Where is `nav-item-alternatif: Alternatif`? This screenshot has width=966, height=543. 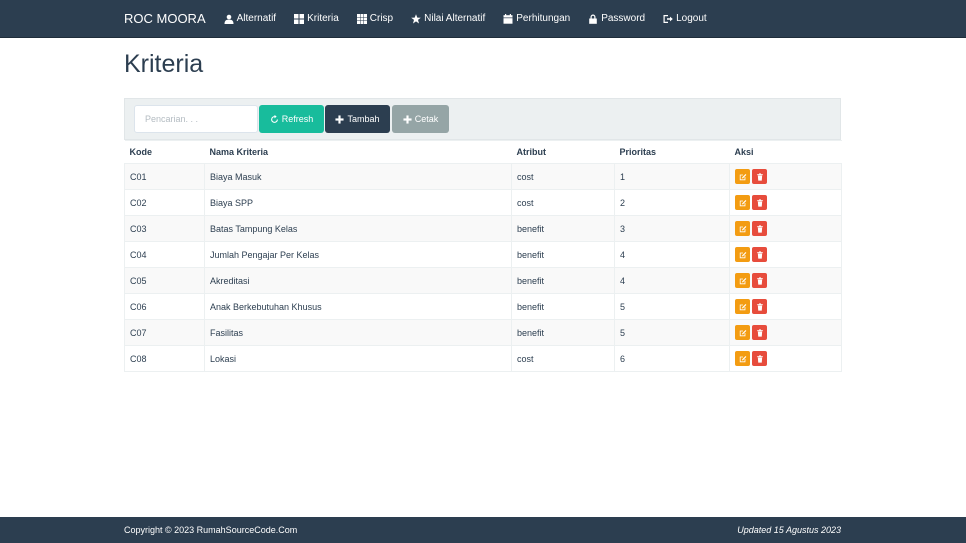 nav-item-alternatif: Alternatif is located at coordinates (250, 18).